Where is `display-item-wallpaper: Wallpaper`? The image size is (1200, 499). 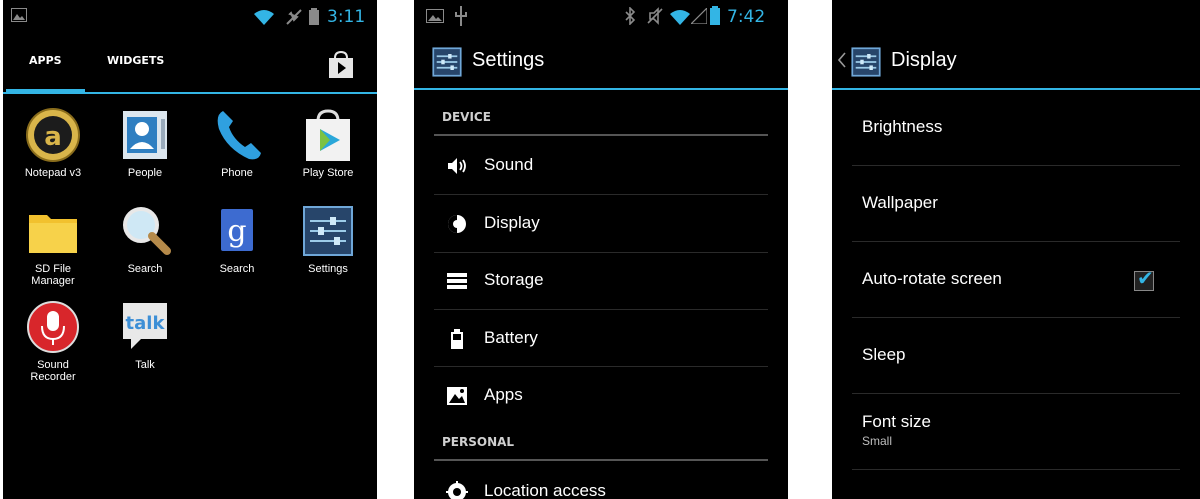 display-item-wallpaper: Wallpaper is located at coordinates (1016, 203).